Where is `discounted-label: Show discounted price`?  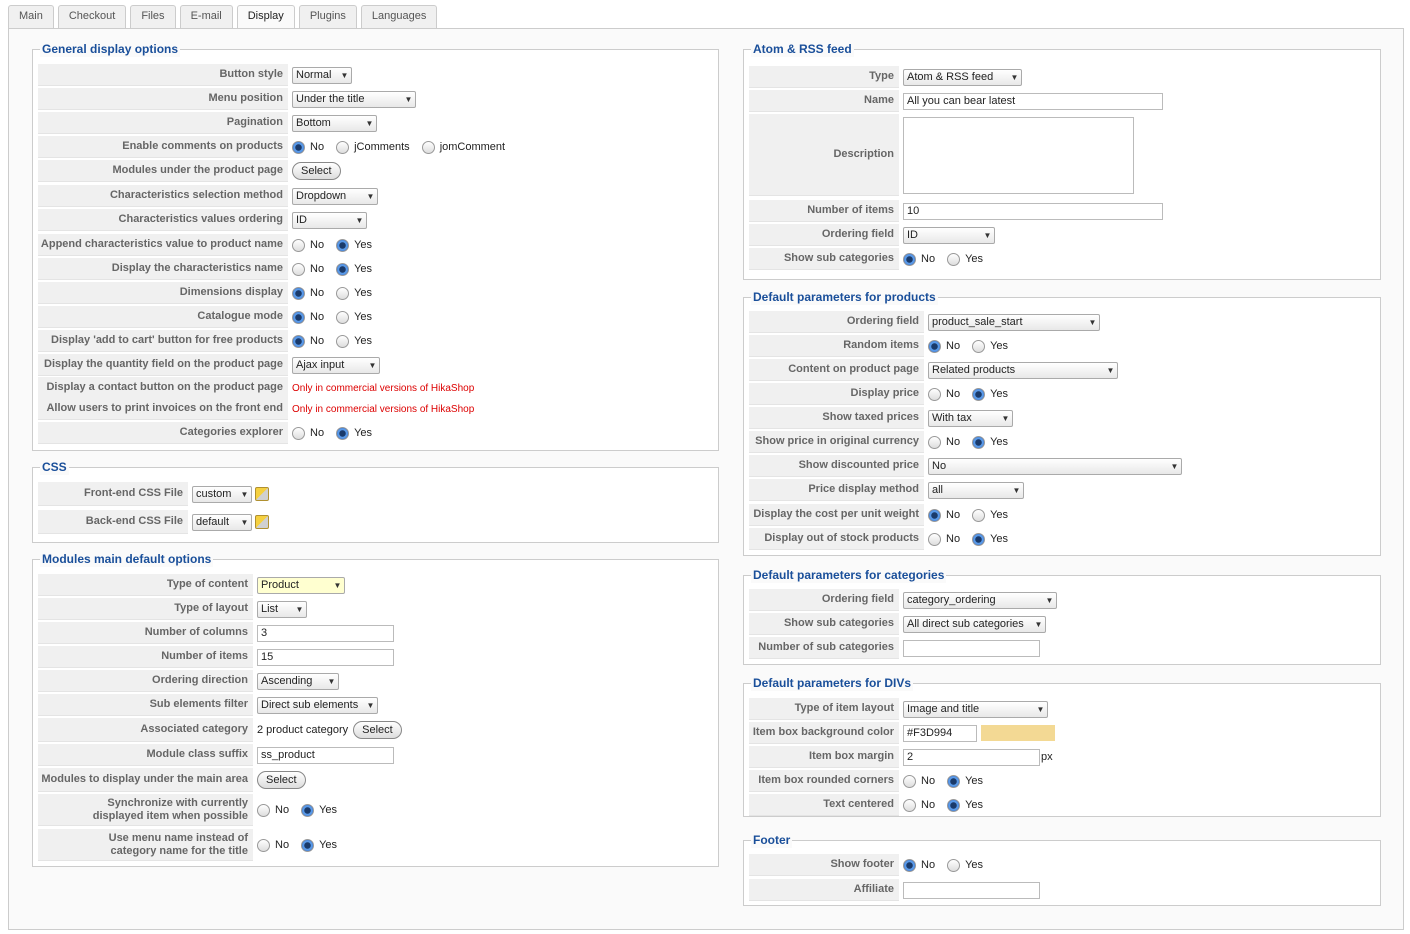 discounted-label: Show discounted price is located at coordinates (836, 466).